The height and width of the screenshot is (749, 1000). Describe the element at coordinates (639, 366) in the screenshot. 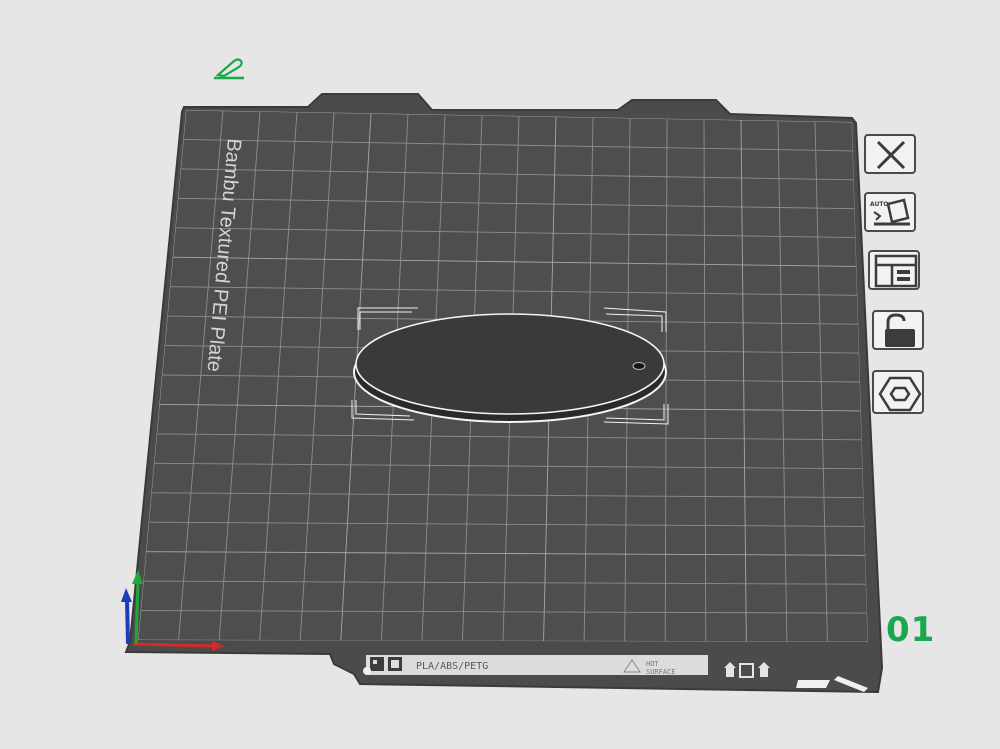

I see `keyring-hole` at that location.